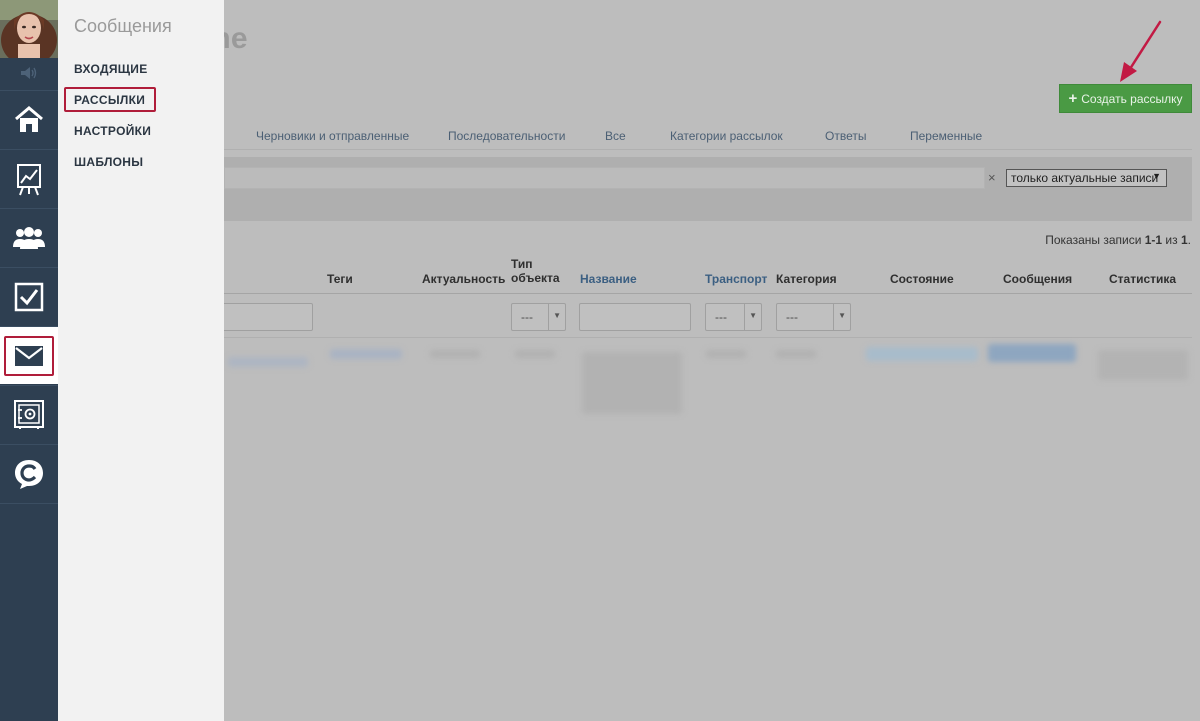 This screenshot has width=1200, height=721. I want to click on filter-category-select: --- ▼, so click(813, 317).